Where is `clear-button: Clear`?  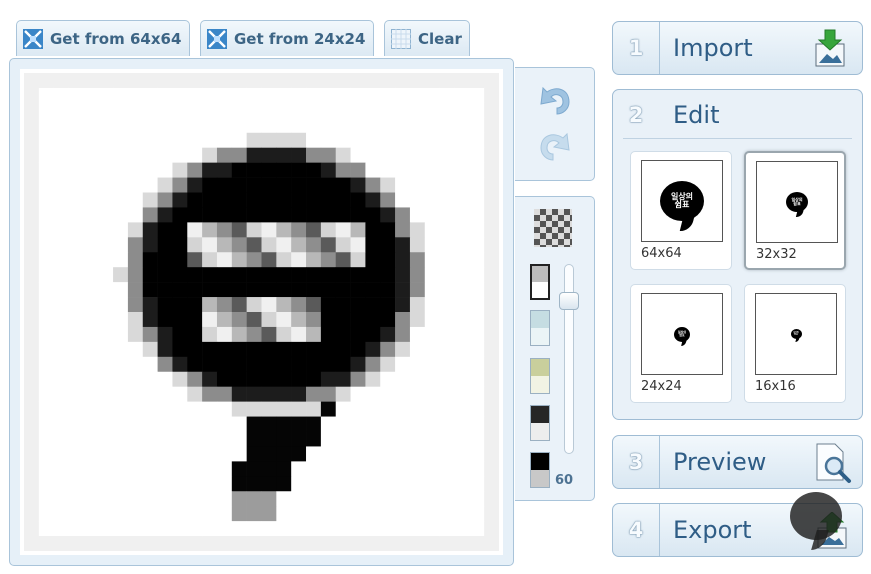
clear-button: Clear is located at coordinates (427, 38).